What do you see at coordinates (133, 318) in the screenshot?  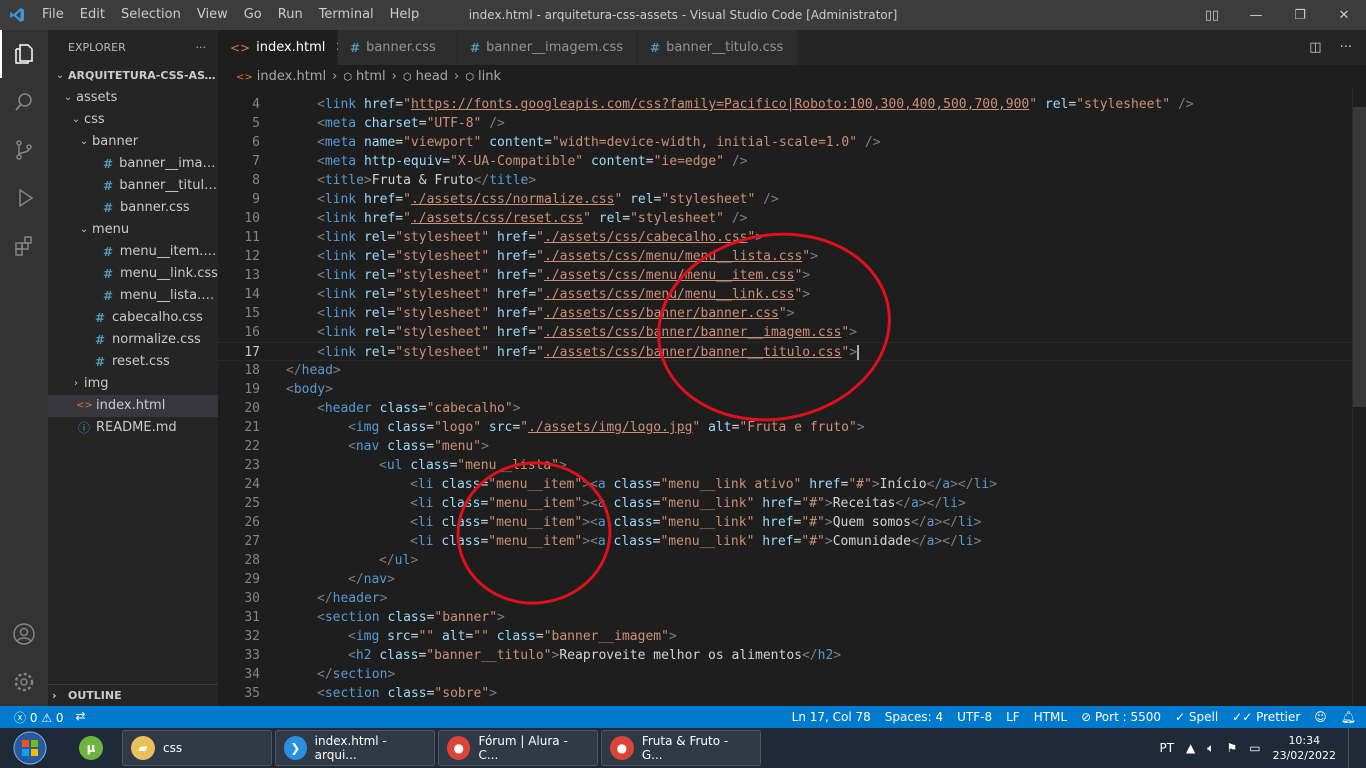 I see `file-item: # cabecalho.css` at bounding box center [133, 318].